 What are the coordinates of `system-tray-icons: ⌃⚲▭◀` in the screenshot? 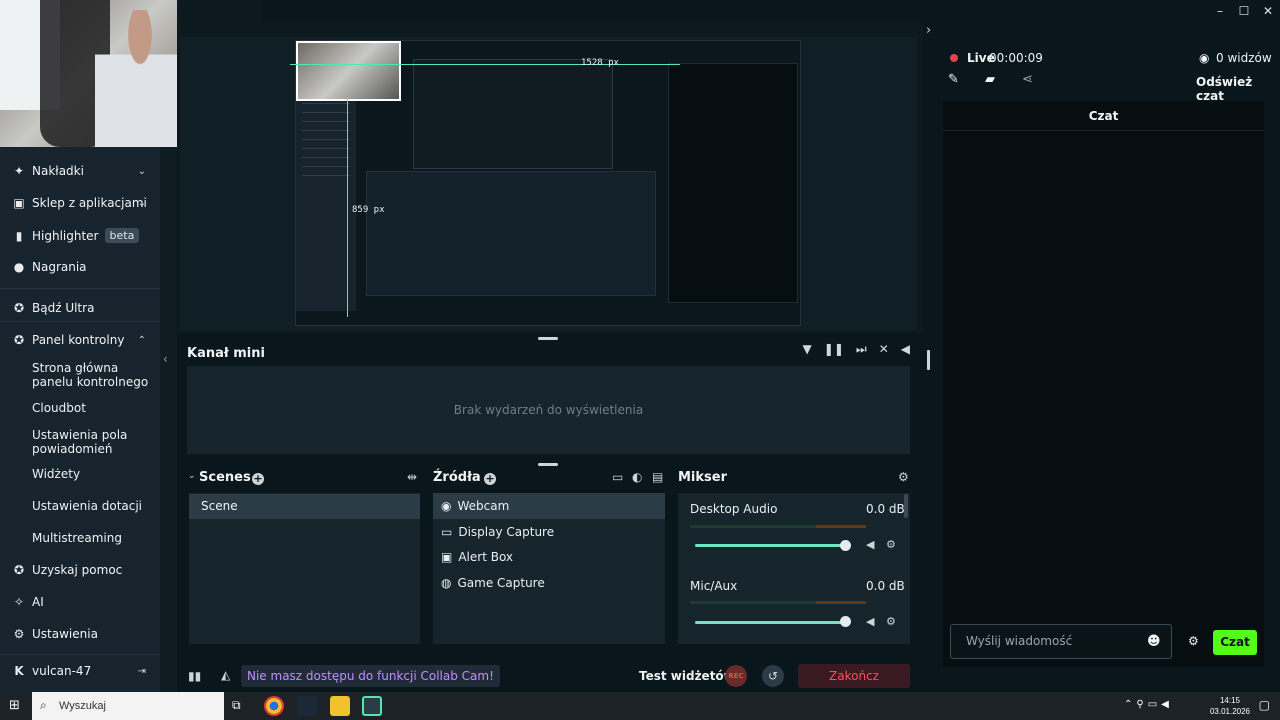 It's located at (1148, 704).